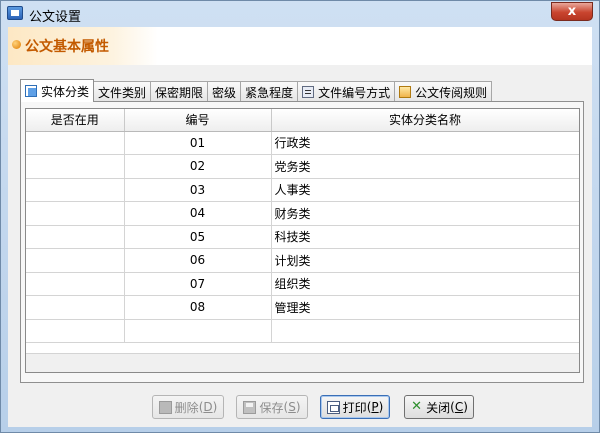  What do you see at coordinates (198, 284) in the screenshot?
I see `cell-code: 07` at bounding box center [198, 284].